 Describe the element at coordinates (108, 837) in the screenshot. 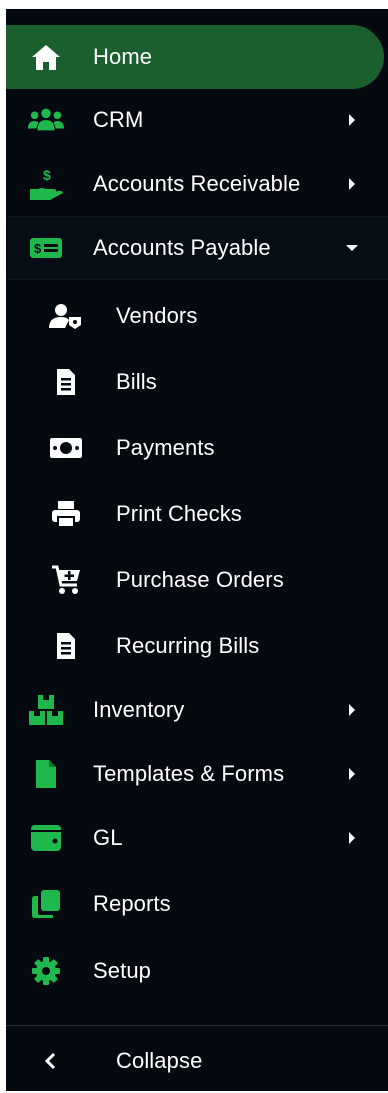

I see `sidebar-item-label: GL` at that location.